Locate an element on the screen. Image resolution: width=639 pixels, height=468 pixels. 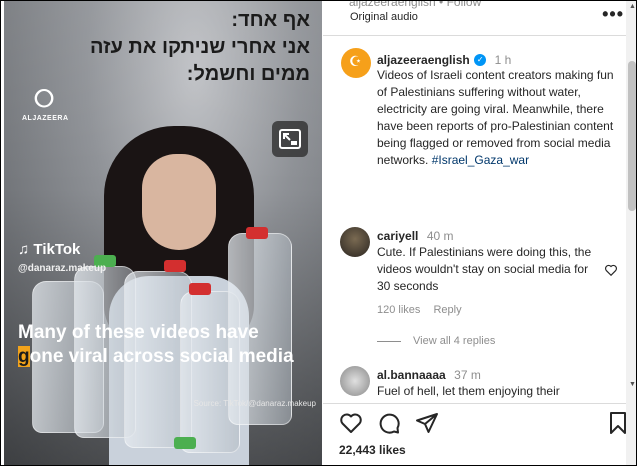
share-icon is located at coordinates (427, 423).